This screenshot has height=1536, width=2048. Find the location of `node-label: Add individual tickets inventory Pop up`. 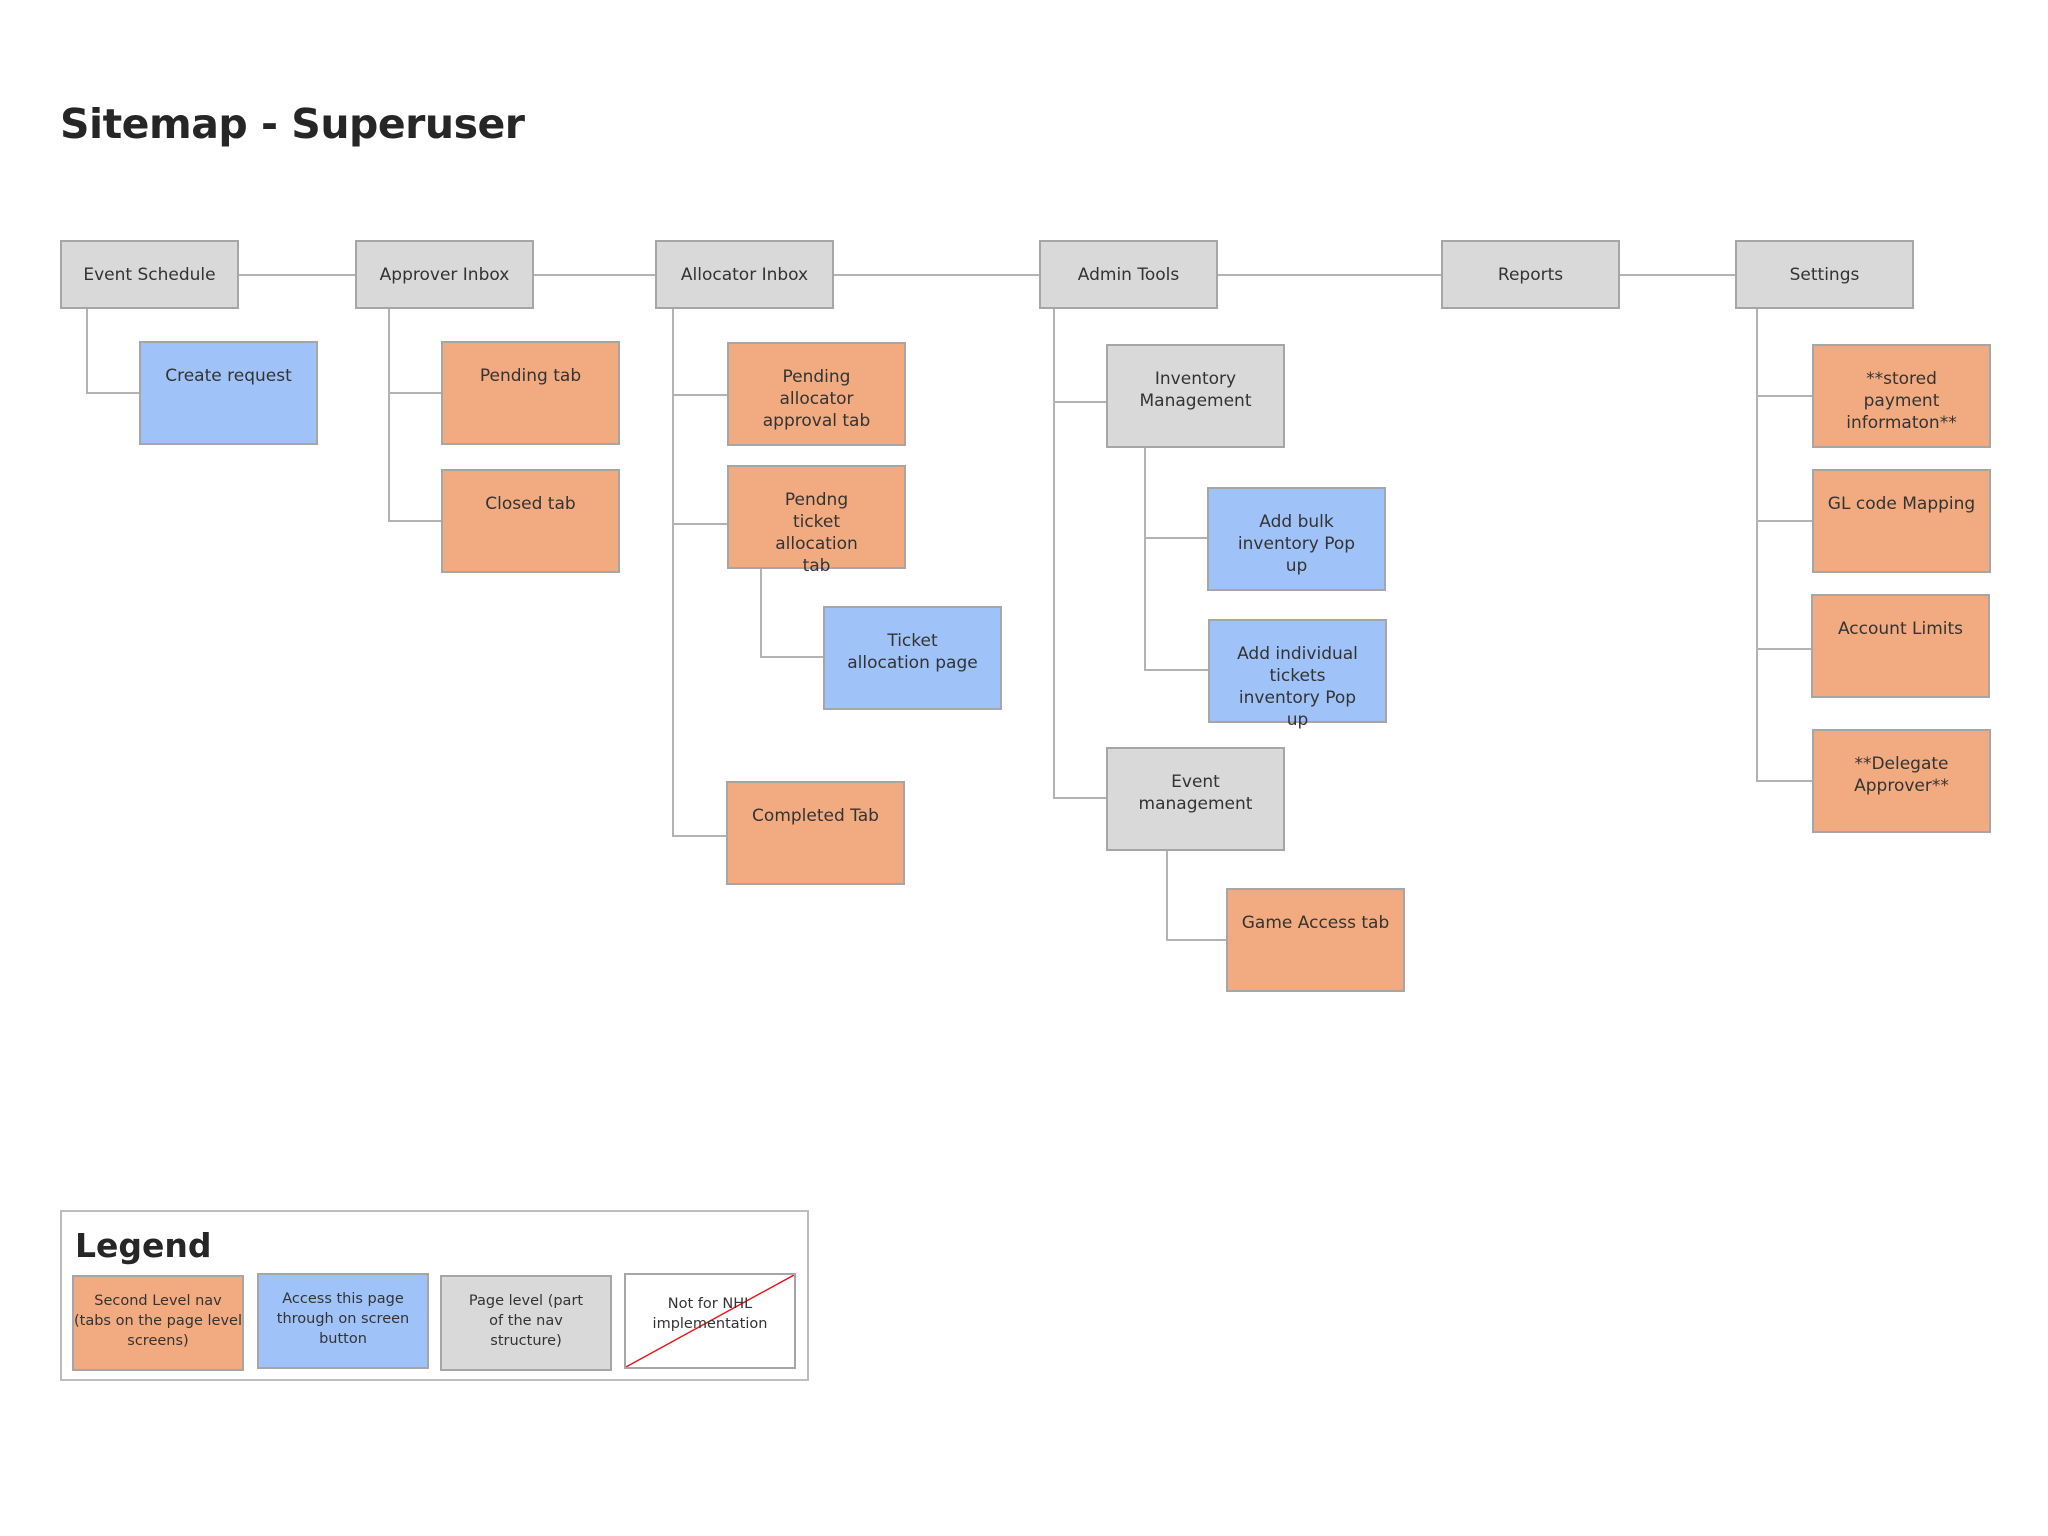

node-label: Add individual tickets inventory Pop up is located at coordinates (1297, 687).